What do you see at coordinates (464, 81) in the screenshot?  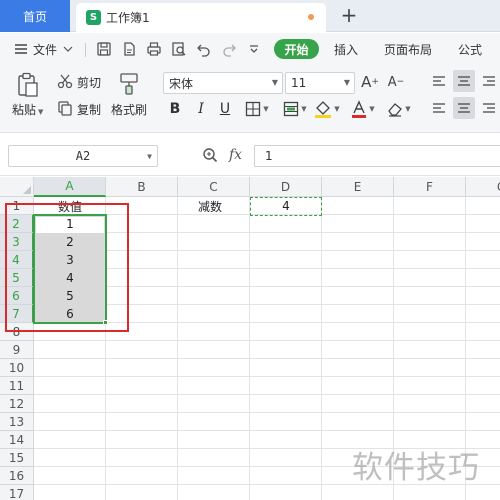 I see `align-top-center-icon` at bounding box center [464, 81].